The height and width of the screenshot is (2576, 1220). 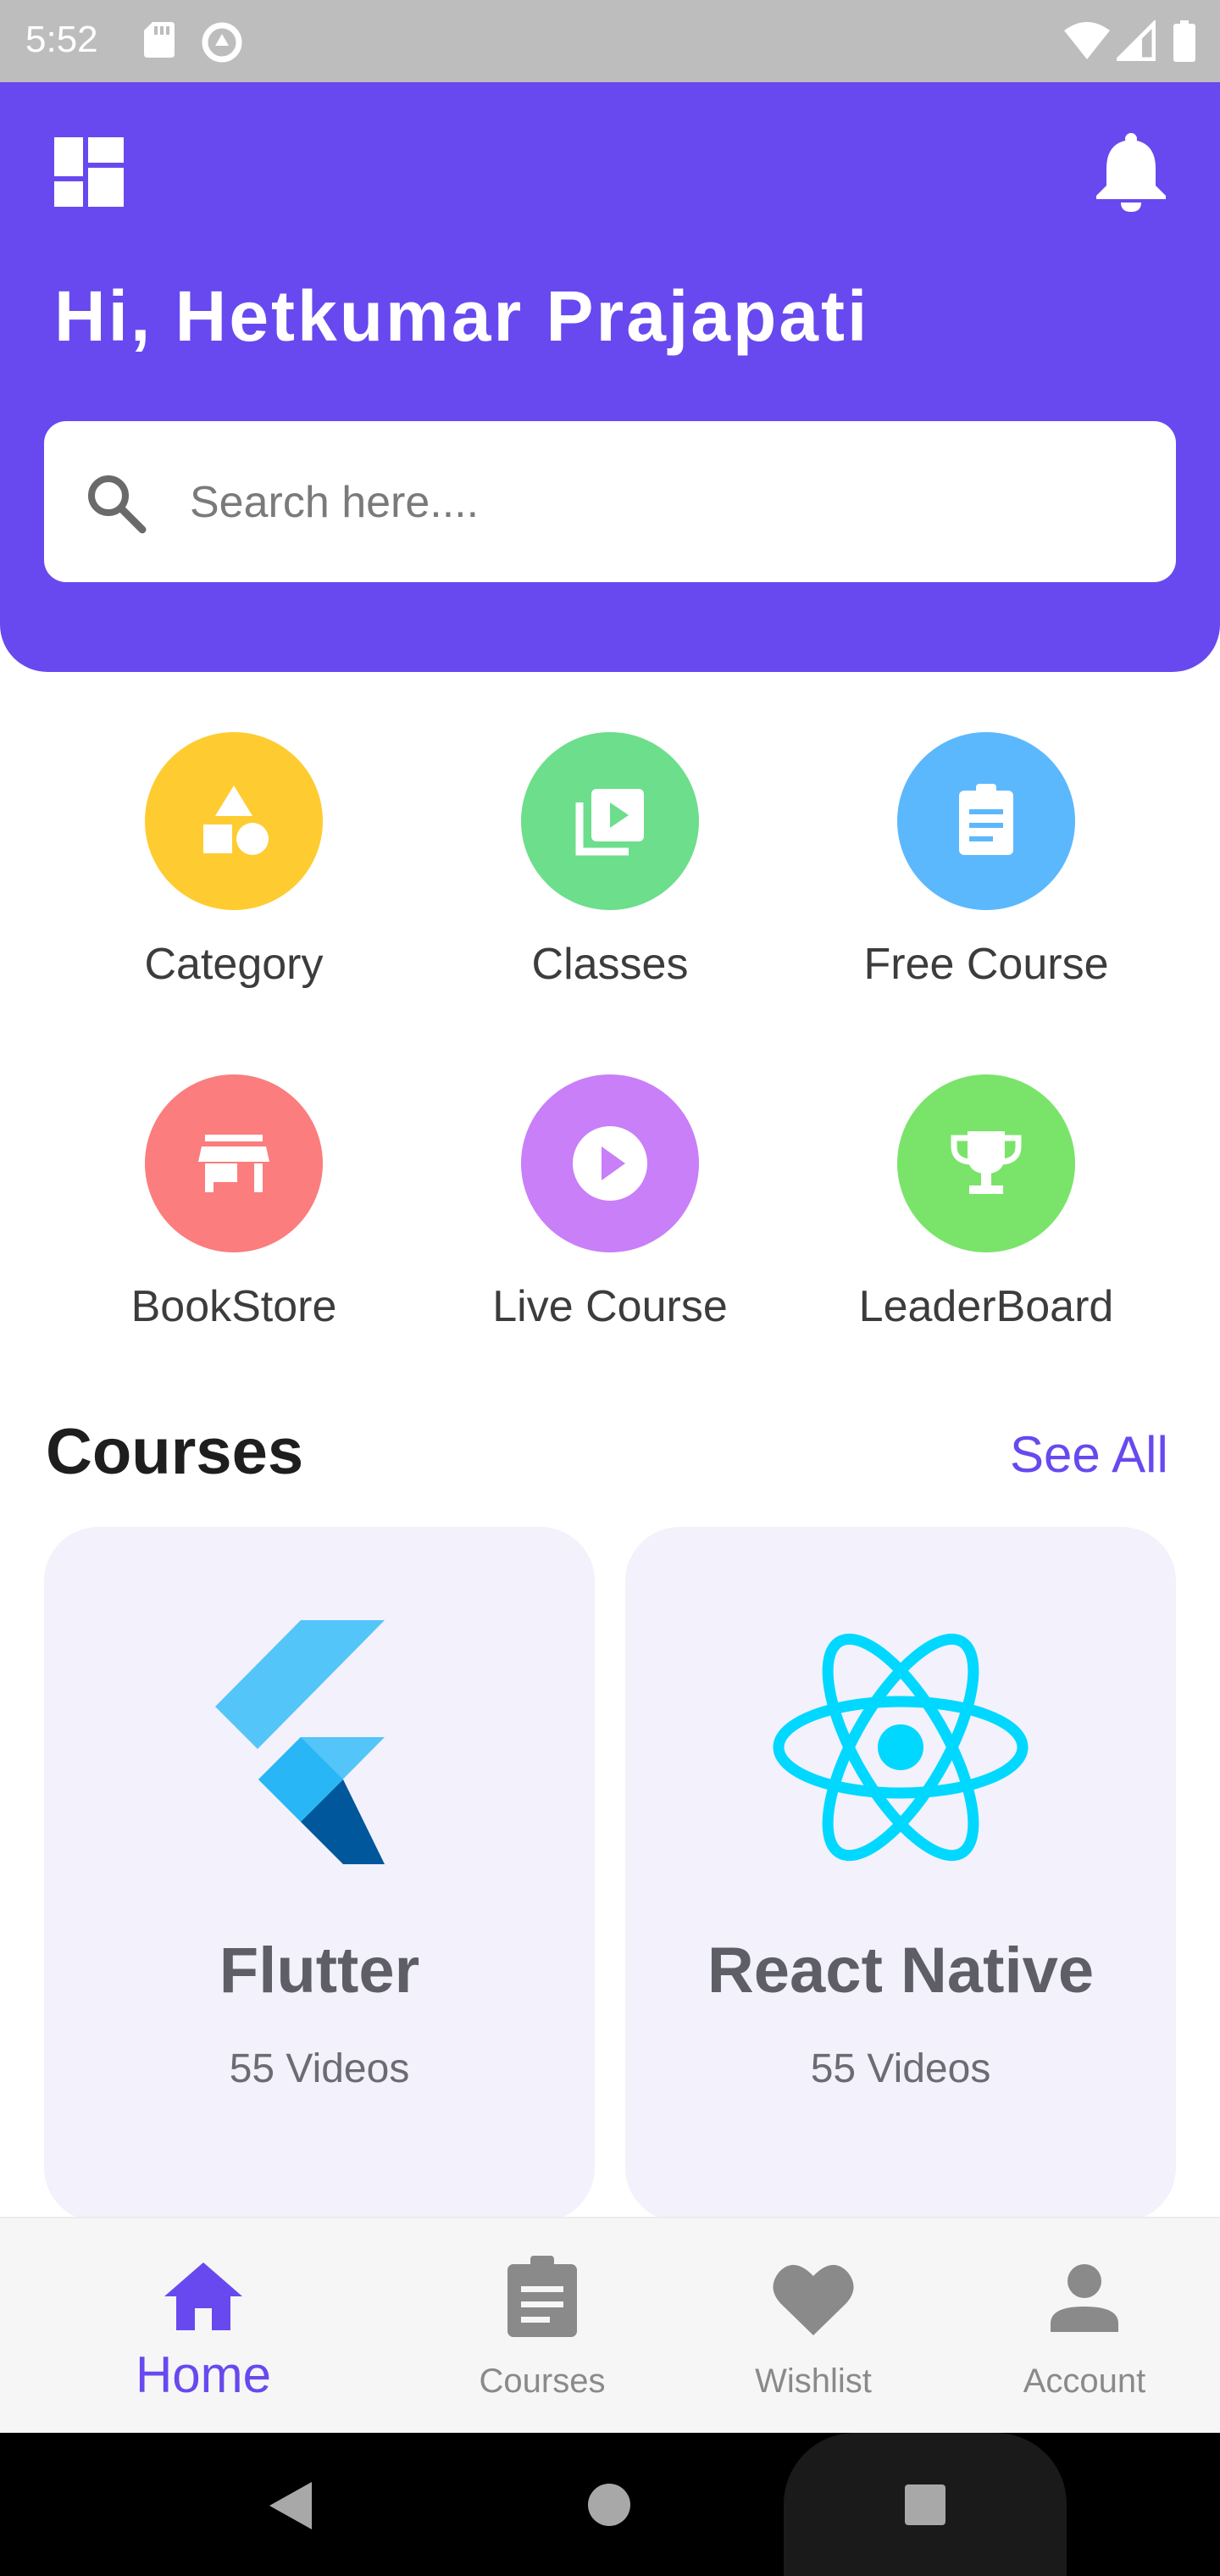 I want to click on bookstore-circle, so click(x=234, y=1163).